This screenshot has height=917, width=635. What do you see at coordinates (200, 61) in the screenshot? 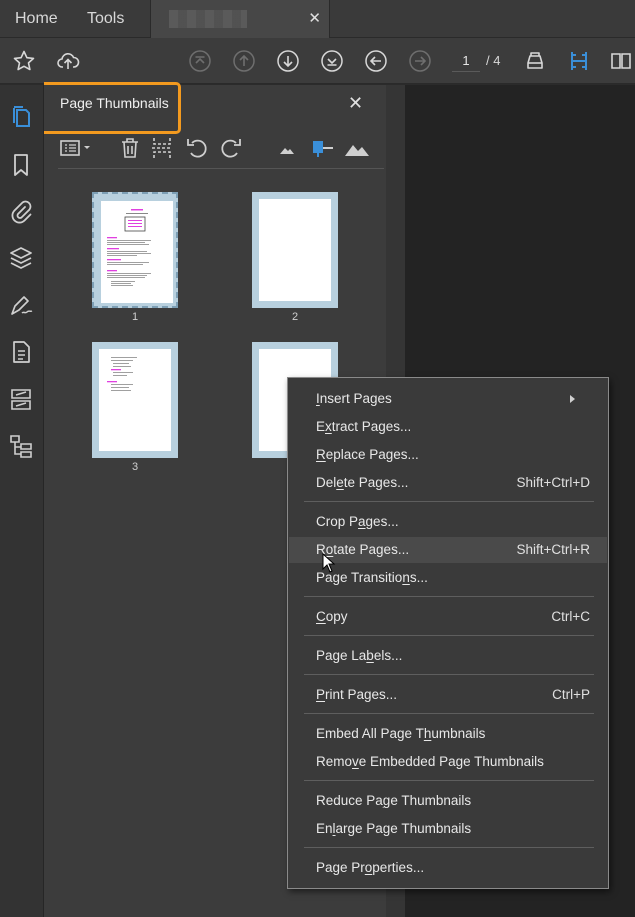
I see `first-page-icon` at bounding box center [200, 61].